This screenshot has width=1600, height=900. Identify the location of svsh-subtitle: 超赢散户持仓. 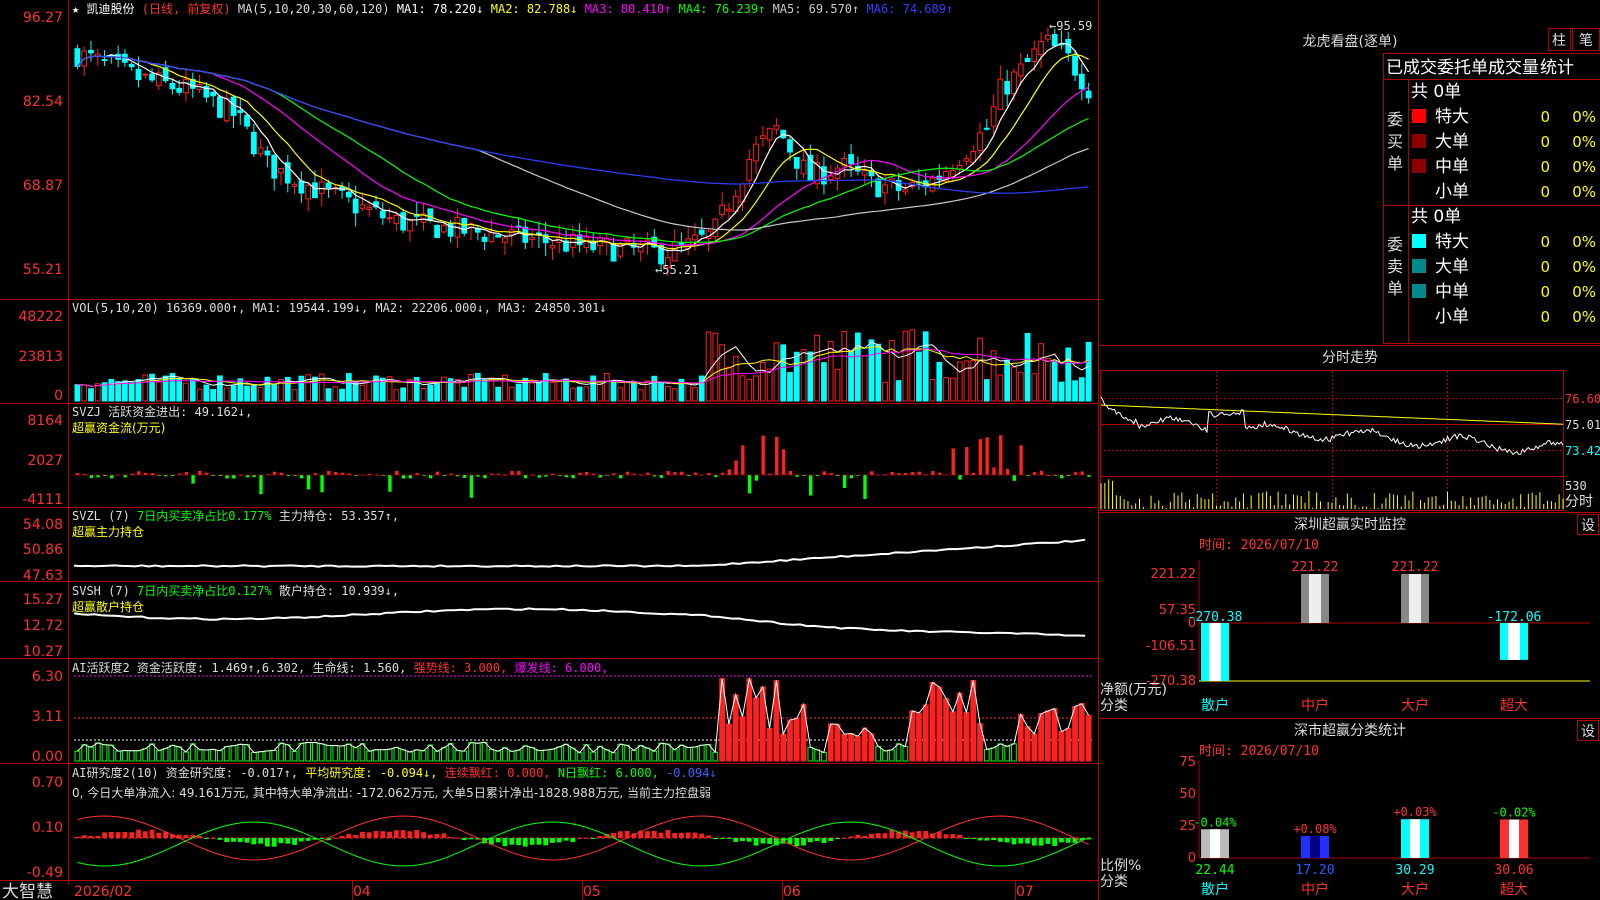
(108, 606).